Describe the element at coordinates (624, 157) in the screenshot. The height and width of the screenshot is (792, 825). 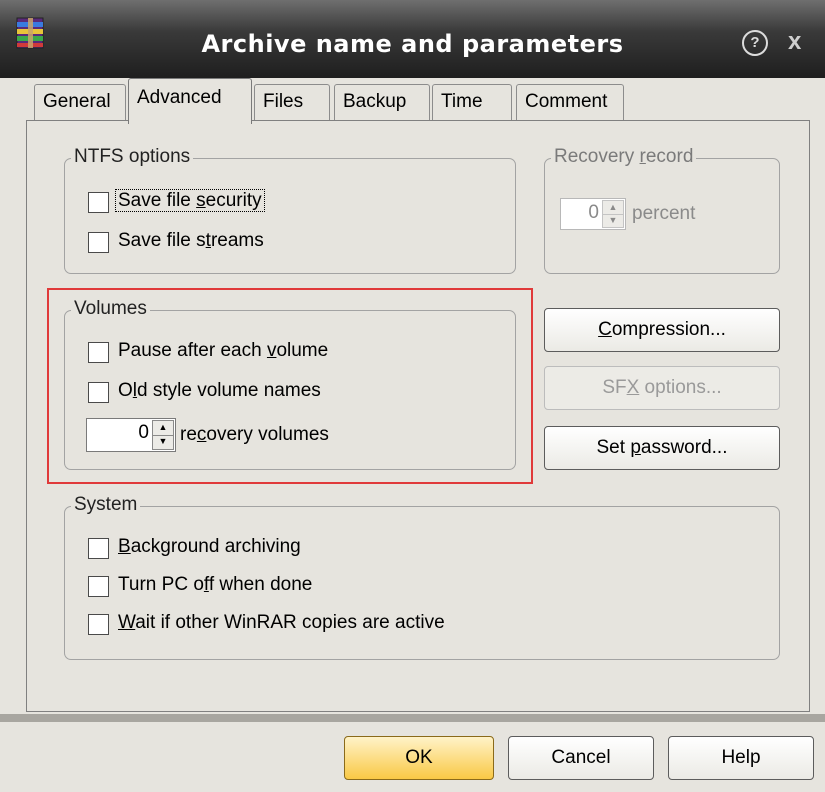
I see `group-title: Recovery record` at that location.